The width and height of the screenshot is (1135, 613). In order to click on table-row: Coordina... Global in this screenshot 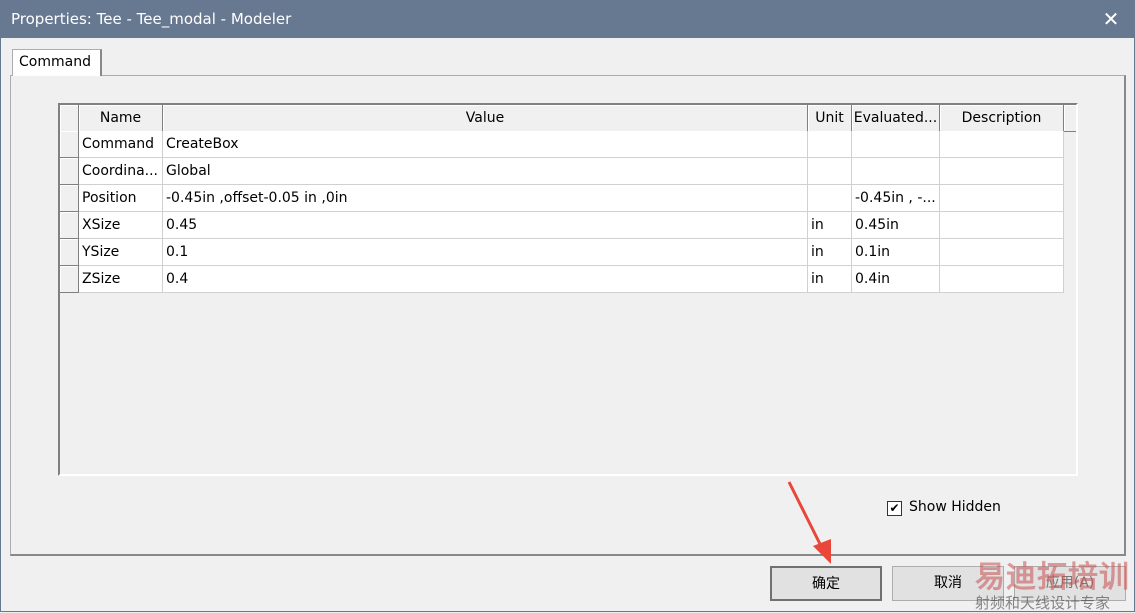, I will do `click(562, 171)`.